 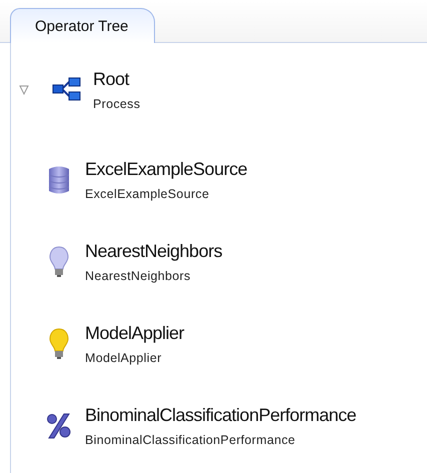 What do you see at coordinates (116, 79) in the screenshot?
I see `operator-name: Root` at bounding box center [116, 79].